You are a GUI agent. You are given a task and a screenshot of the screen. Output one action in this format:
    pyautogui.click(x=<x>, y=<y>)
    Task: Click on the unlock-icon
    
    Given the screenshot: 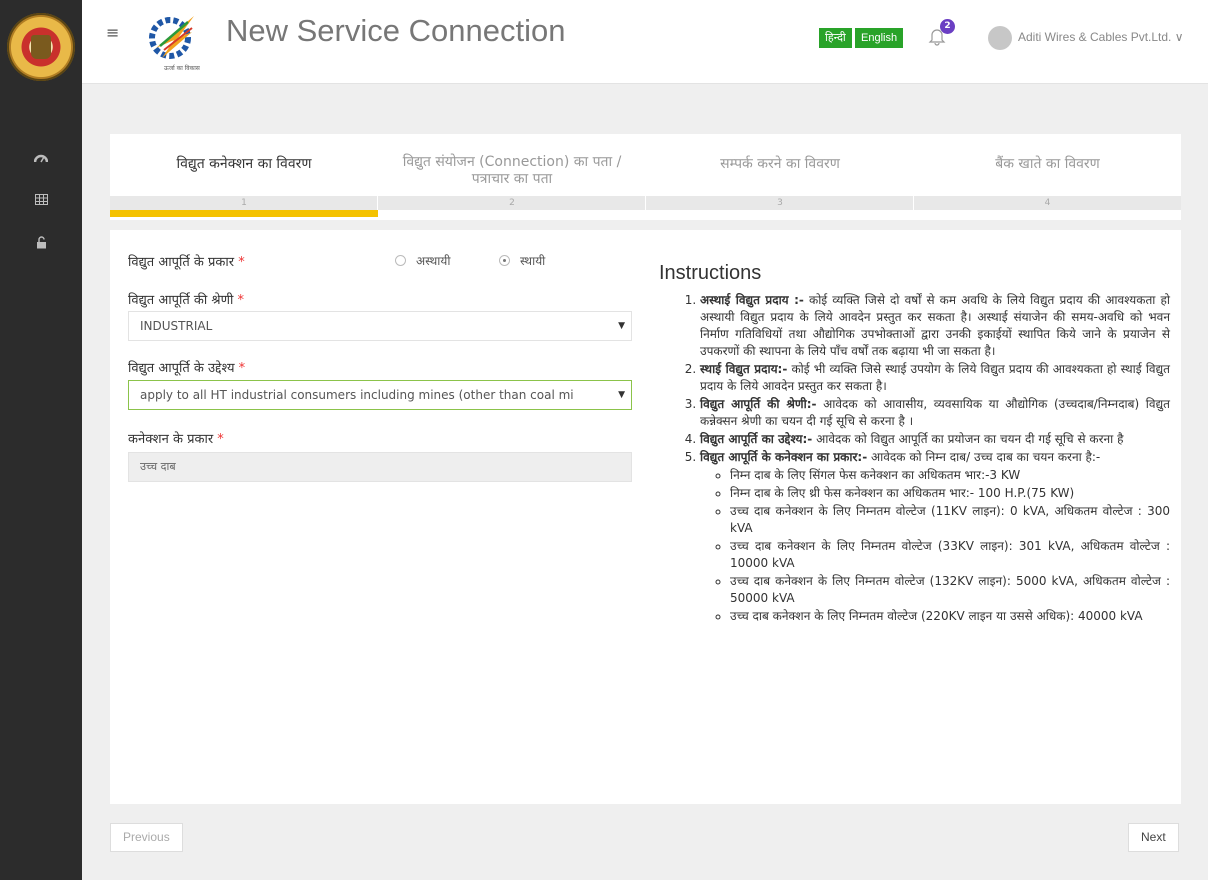 What is the action you would take?
    pyautogui.click(x=41, y=245)
    